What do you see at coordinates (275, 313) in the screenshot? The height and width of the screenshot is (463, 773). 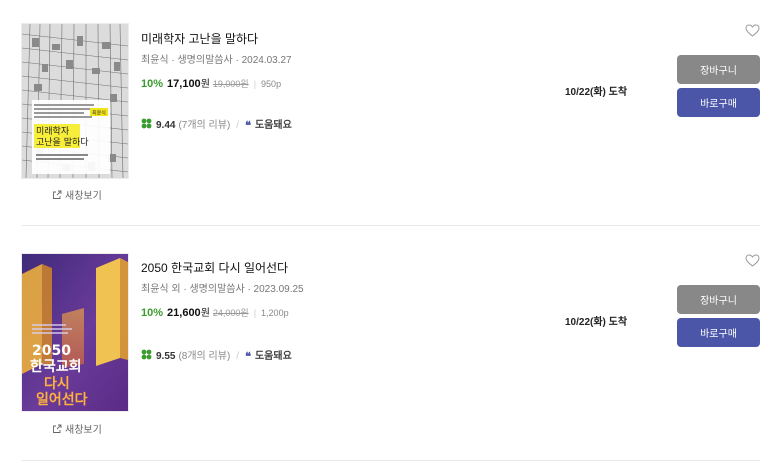 I see `page-count: 1,200p` at bounding box center [275, 313].